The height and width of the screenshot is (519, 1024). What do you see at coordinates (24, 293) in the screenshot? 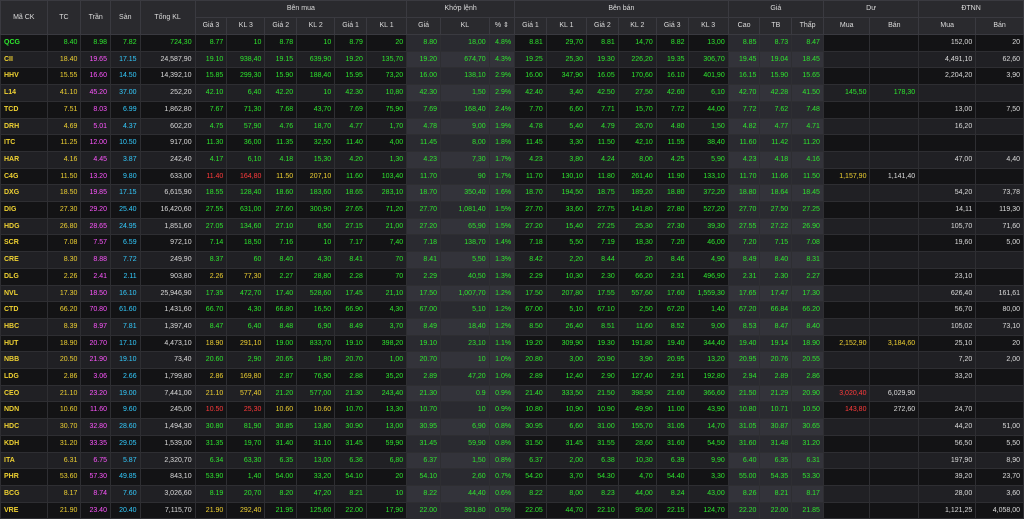
I see `cell-symbol: NVL` at bounding box center [24, 293].